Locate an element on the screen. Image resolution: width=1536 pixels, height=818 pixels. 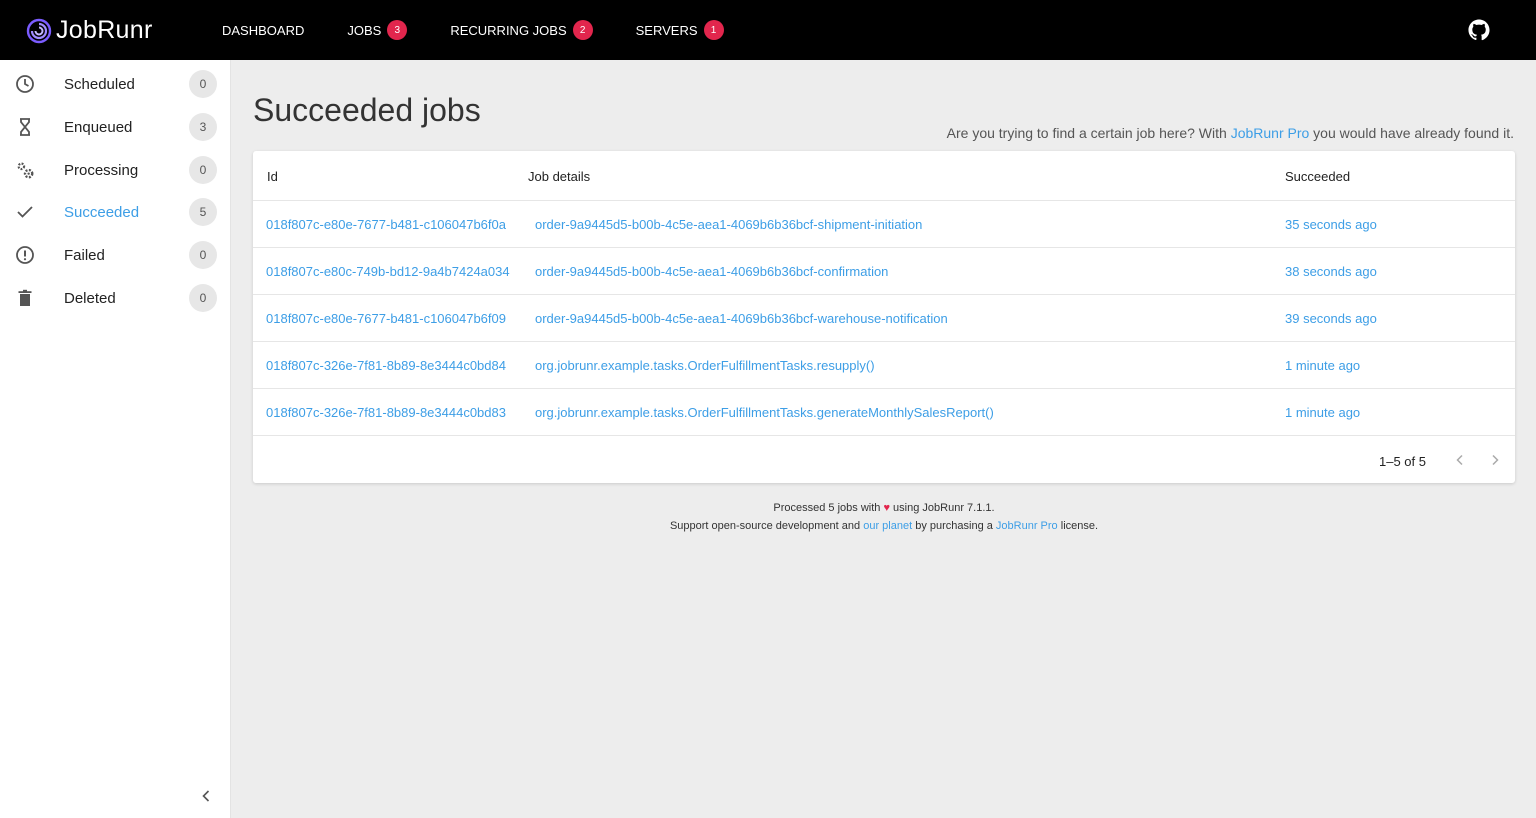
nav-jobs: JOBS 3 is located at coordinates (377, 30).